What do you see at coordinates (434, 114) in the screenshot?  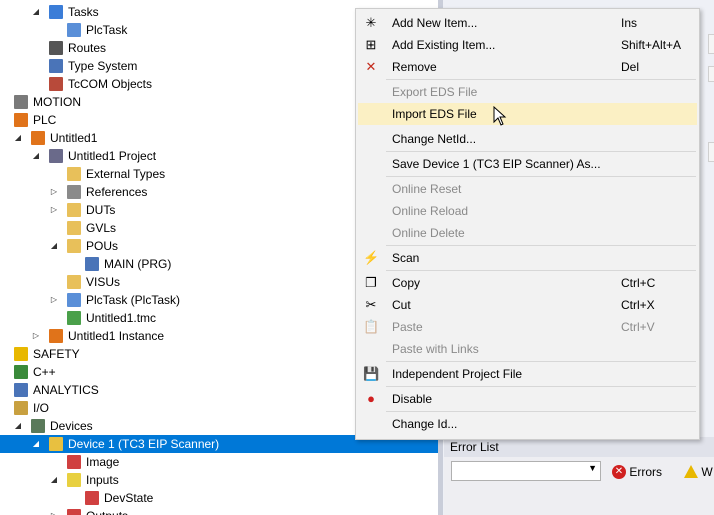 I see `menu-item-label: Import EDS File` at bounding box center [434, 114].